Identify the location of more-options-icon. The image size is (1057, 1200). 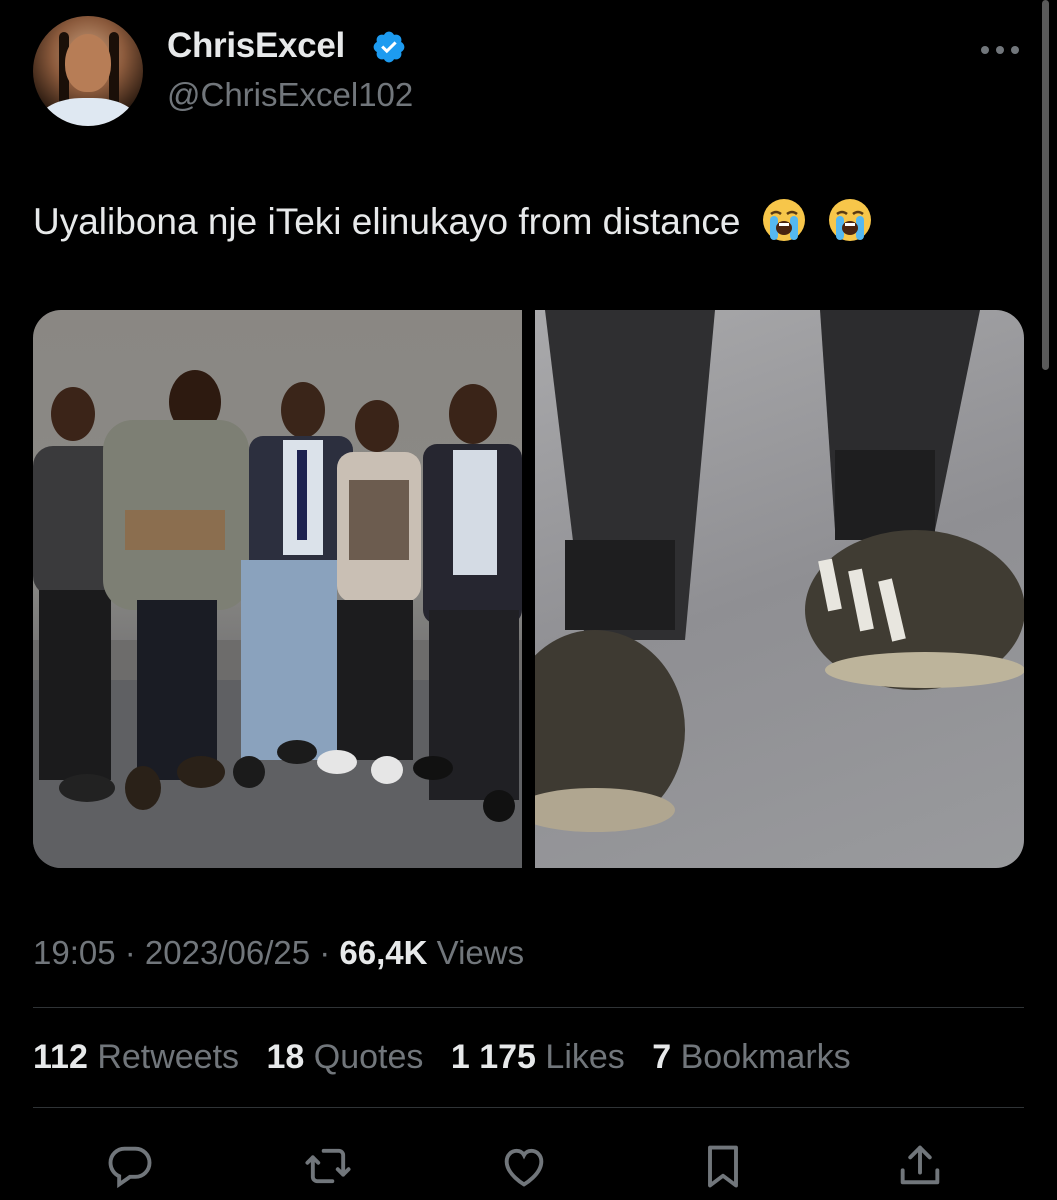
(1000, 50).